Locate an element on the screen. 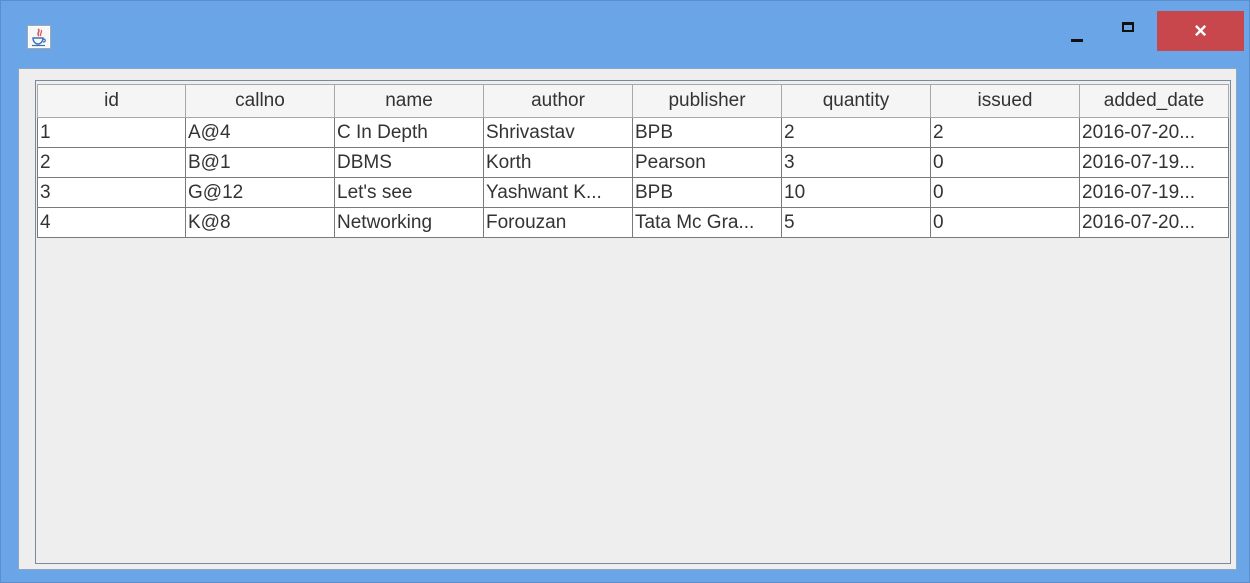  cell-quantity: 3 is located at coordinates (856, 162).